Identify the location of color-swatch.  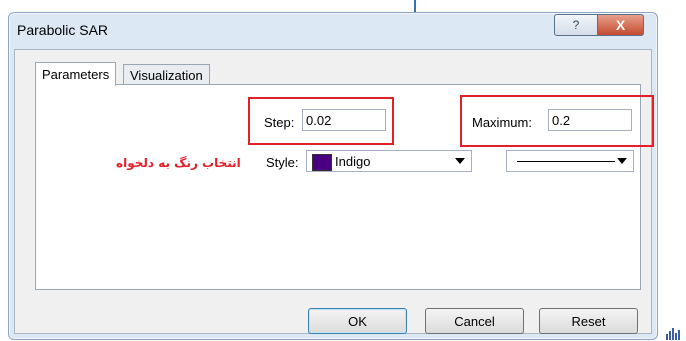
(322, 162).